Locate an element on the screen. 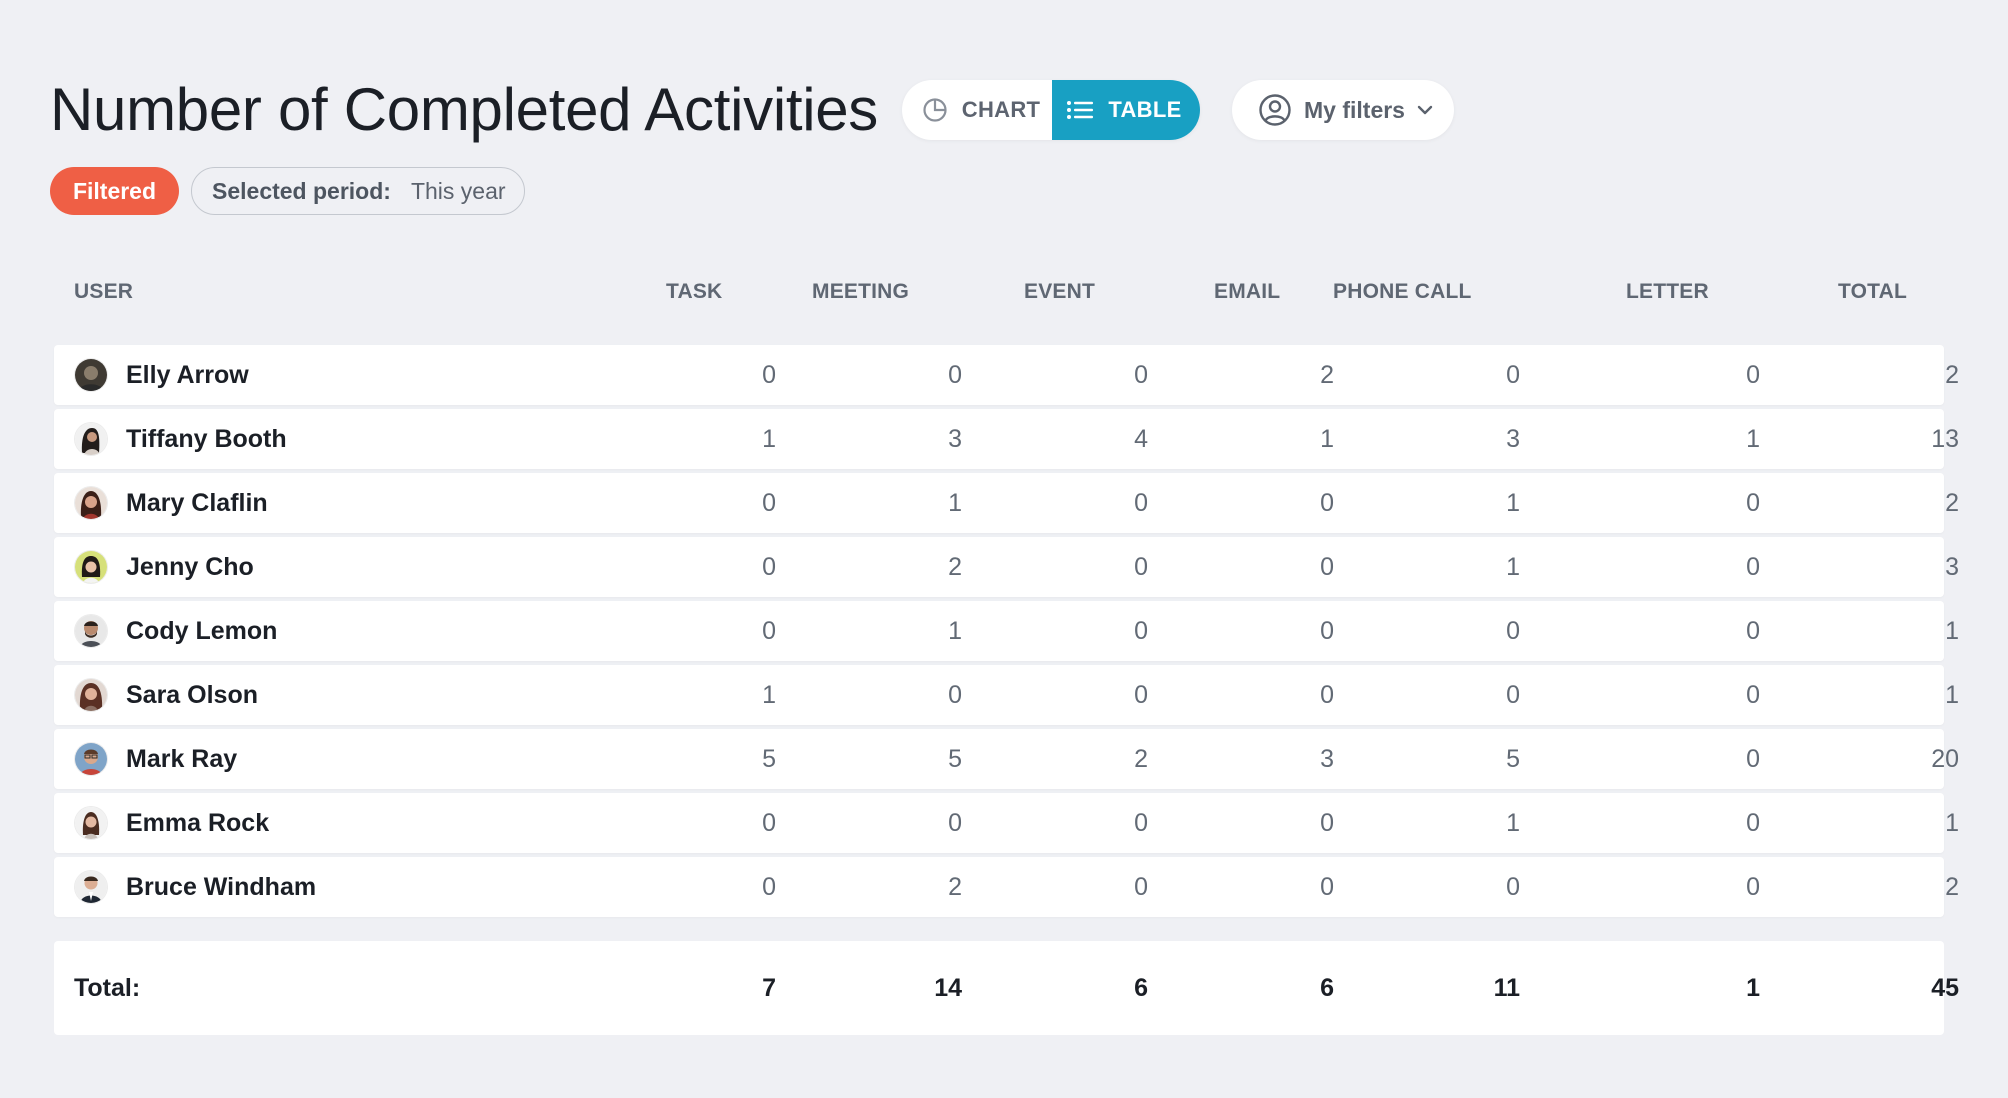 This screenshot has height=1098, width=2008. column-header-task: TASK is located at coordinates (694, 292).